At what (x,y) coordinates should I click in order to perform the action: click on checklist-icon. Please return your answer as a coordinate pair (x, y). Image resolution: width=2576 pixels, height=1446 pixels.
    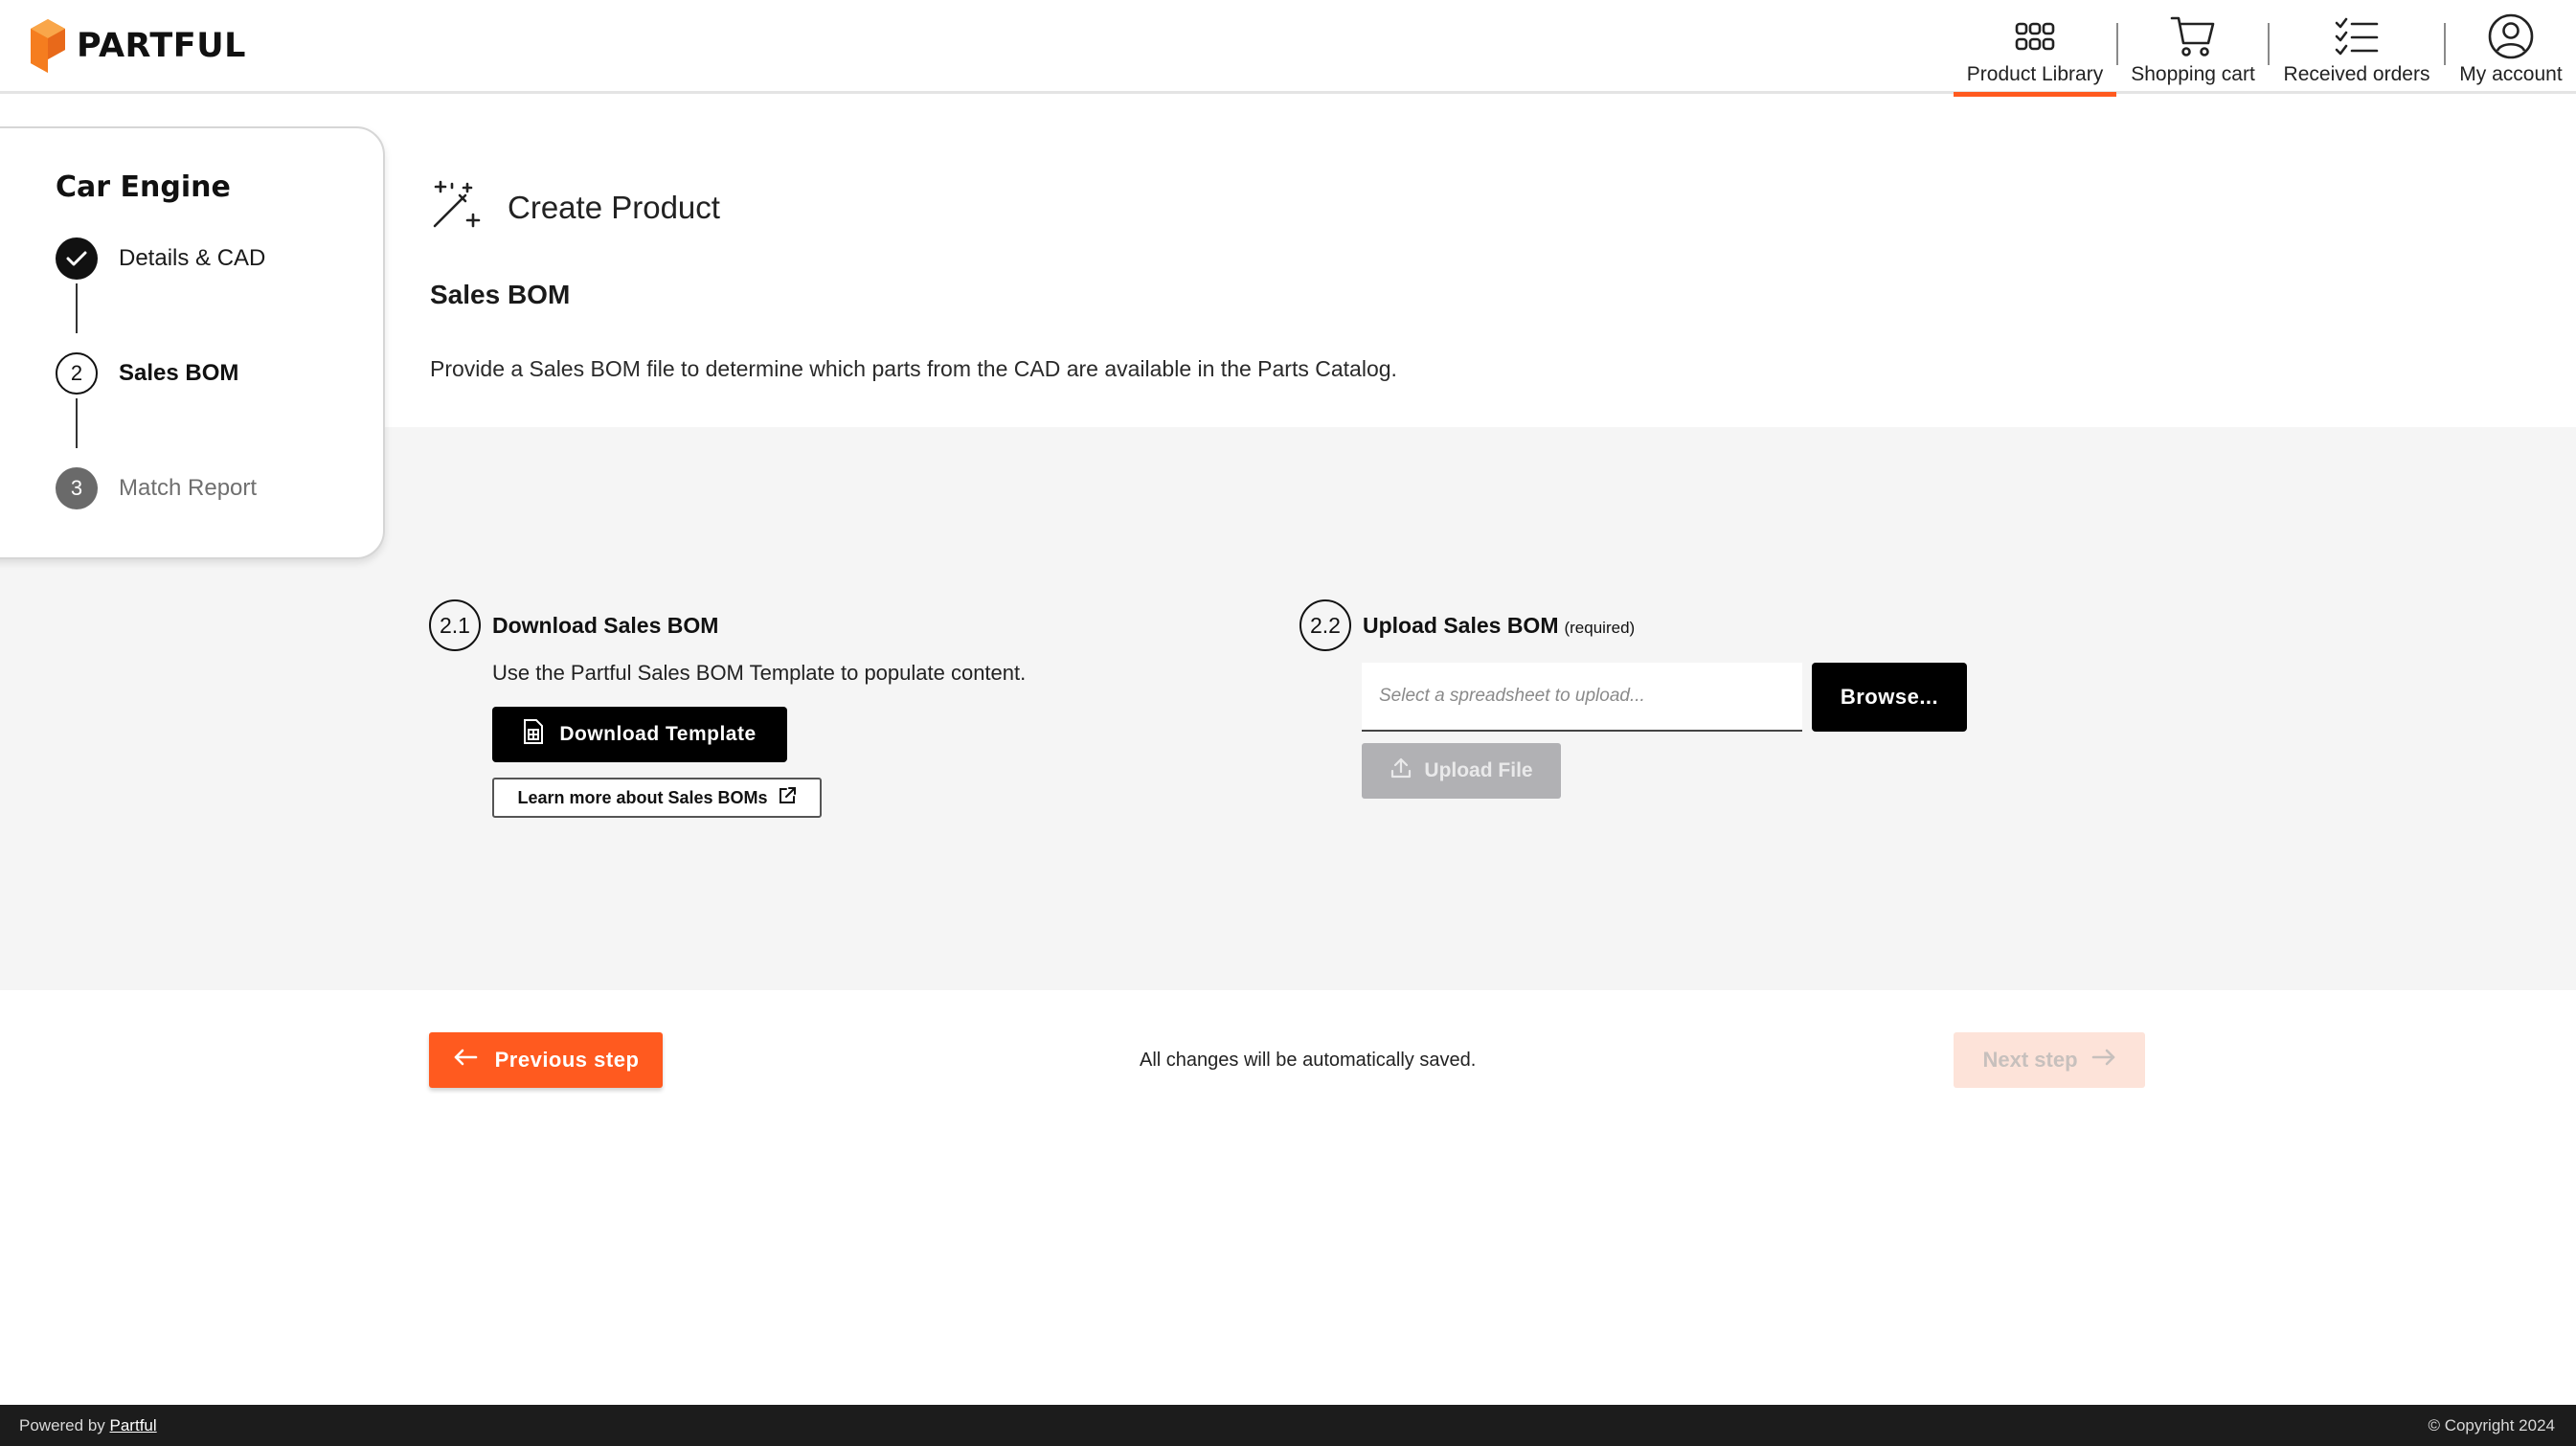
    Looking at the image, I should click on (2357, 36).